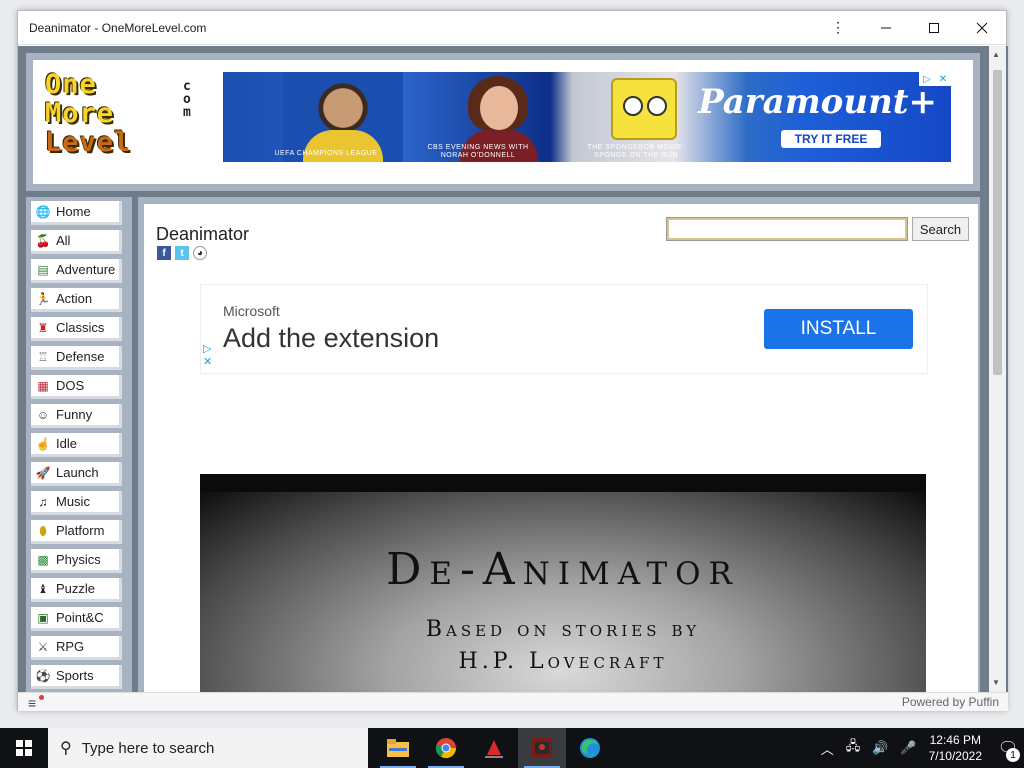  I want to click on ad-close-icon: ✕, so click(943, 79).